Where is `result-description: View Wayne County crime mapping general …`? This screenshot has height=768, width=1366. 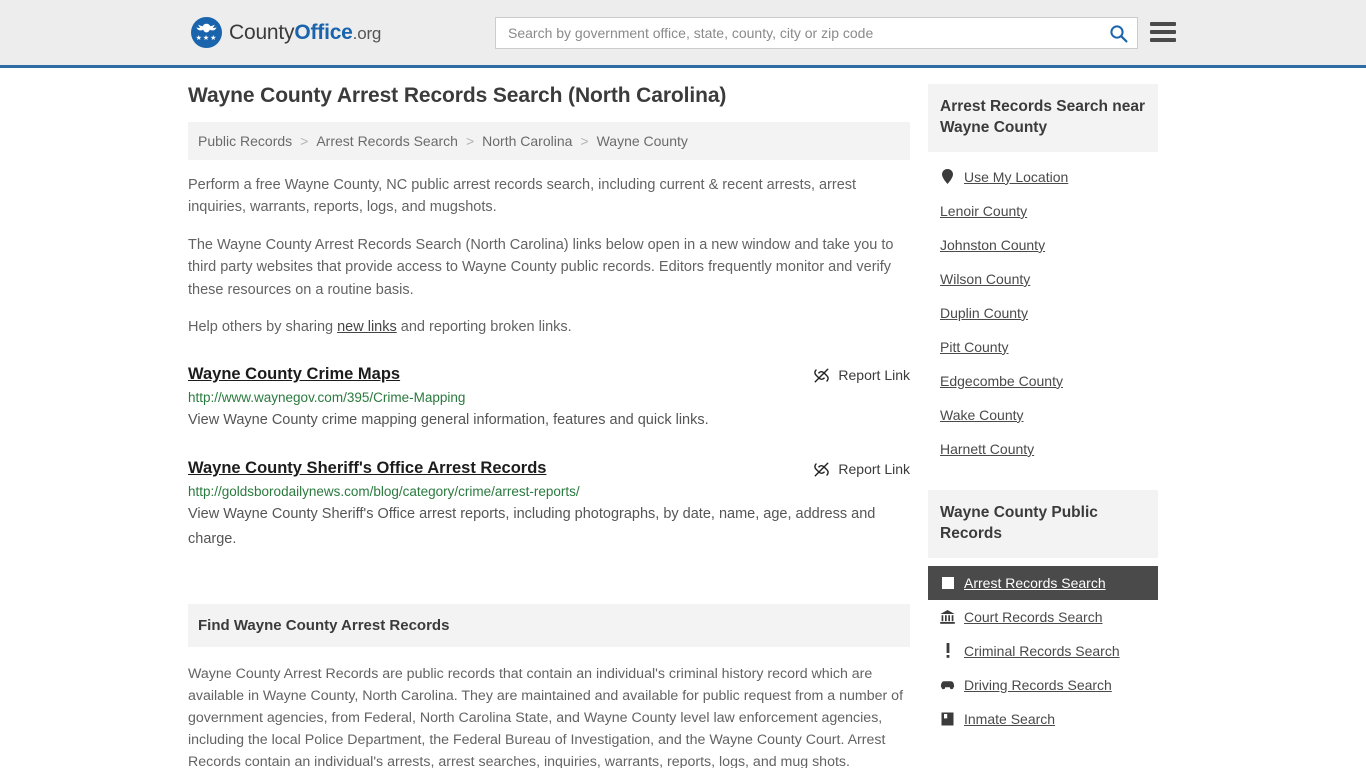 result-description: View Wayne County crime mapping general … is located at coordinates (448, 419).